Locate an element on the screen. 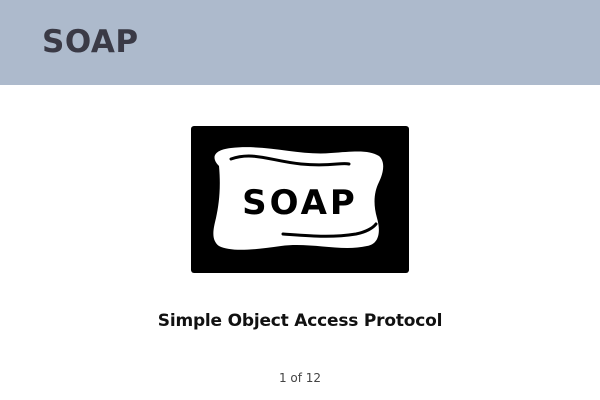 The width and height of the screenshot is (600, 400). subtitle: Simple Object Access Protocol is located at coordinates (300, 321).